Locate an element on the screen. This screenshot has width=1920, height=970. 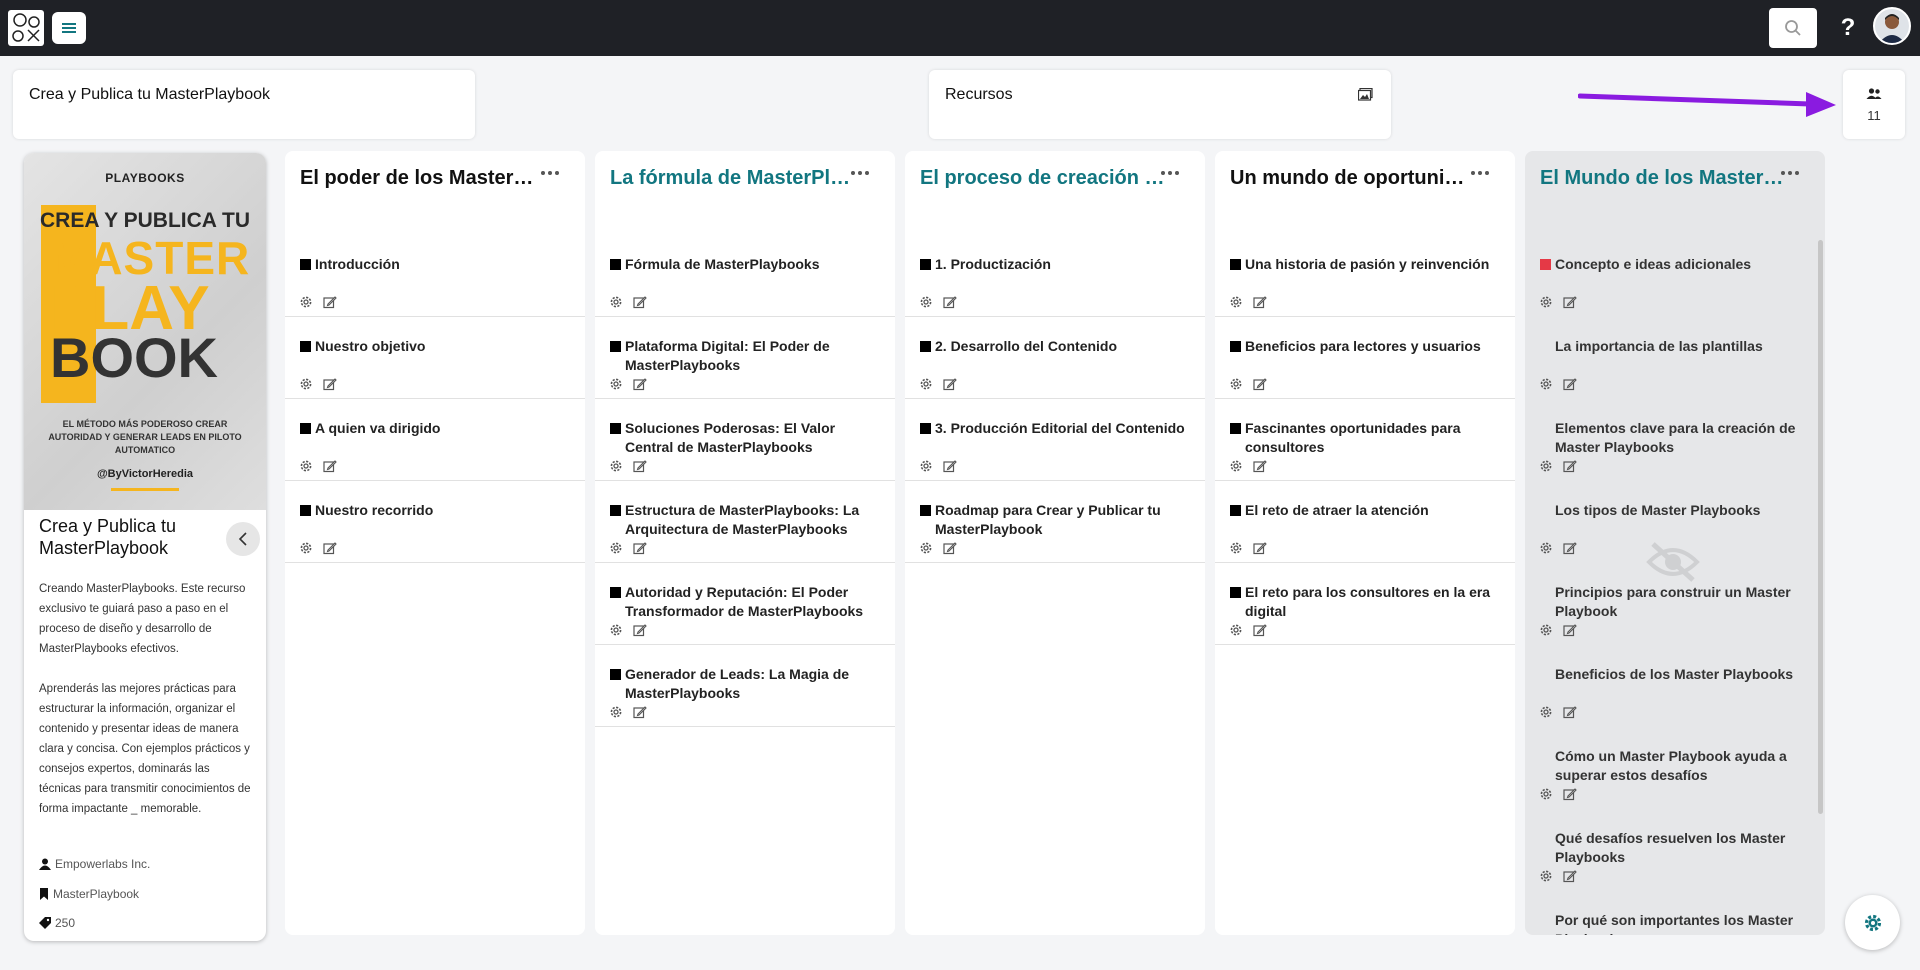
list-item: 3. Producción Editorial del Contenido is located at coordinates (1055, 440).